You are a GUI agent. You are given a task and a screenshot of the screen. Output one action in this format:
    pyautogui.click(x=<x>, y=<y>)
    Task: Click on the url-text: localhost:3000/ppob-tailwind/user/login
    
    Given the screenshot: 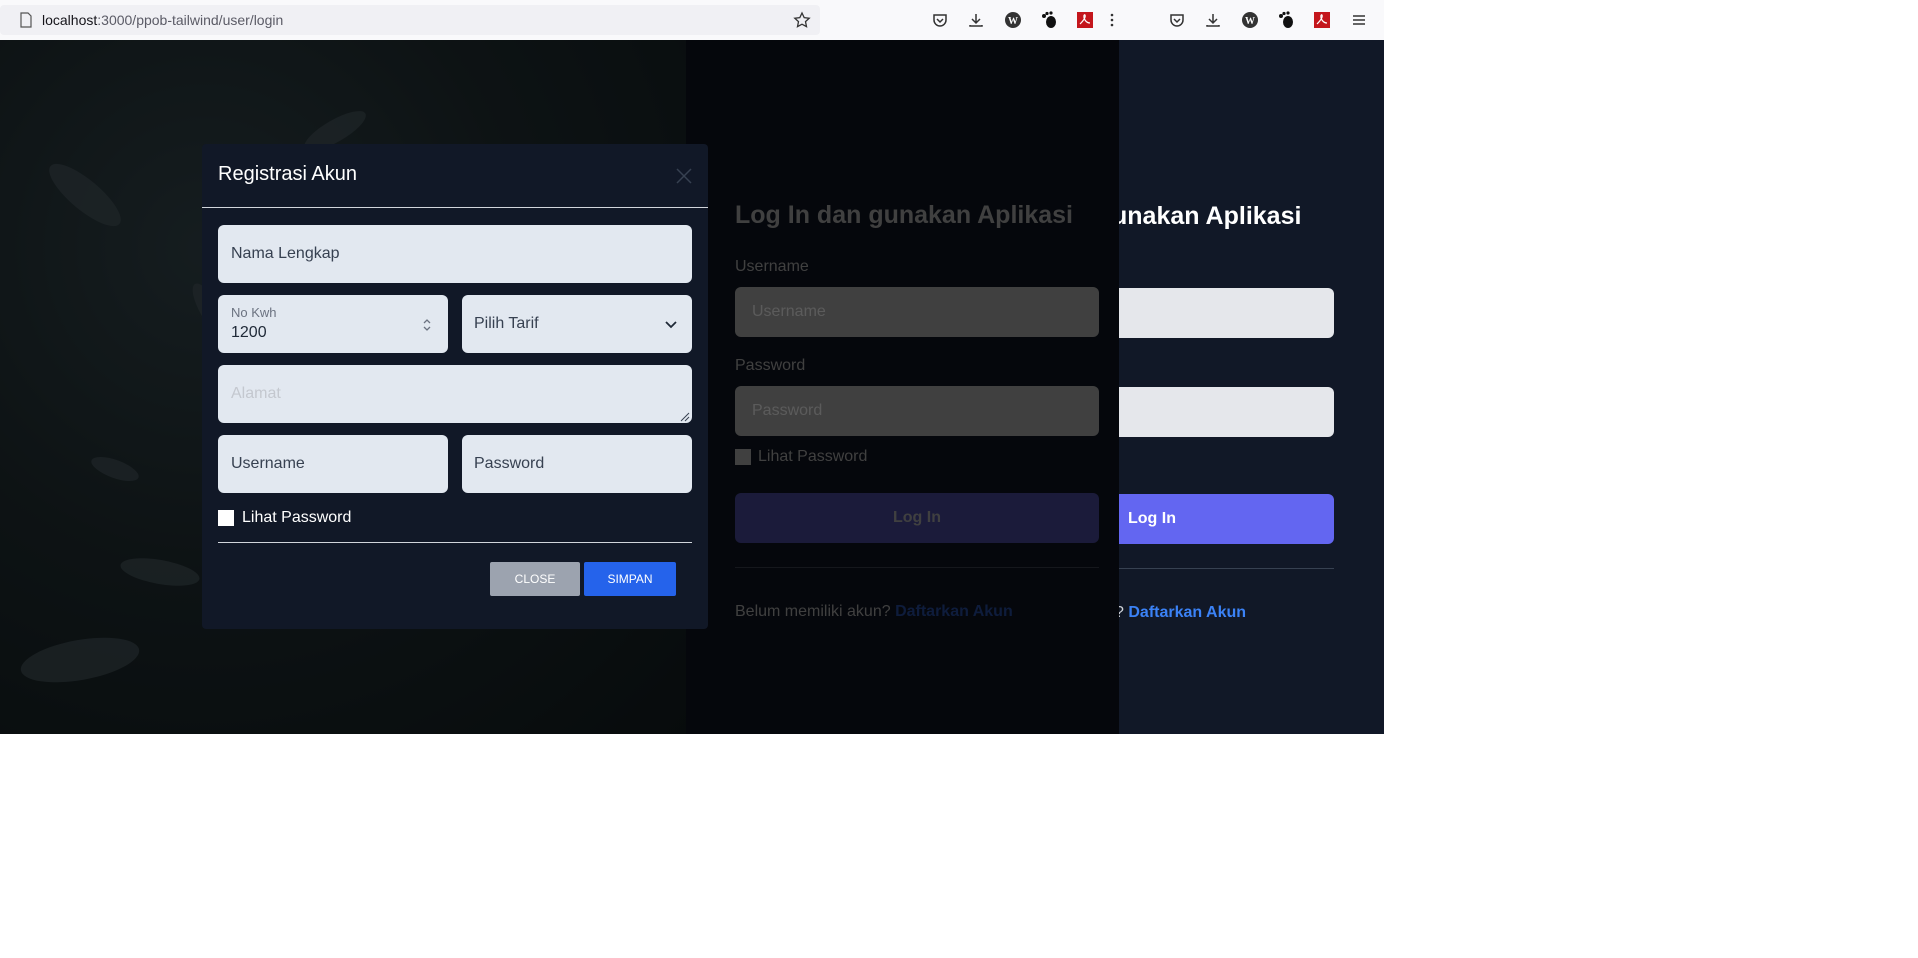 What is the action you would take?
    pyautogui.click(x=162, y=20)
    